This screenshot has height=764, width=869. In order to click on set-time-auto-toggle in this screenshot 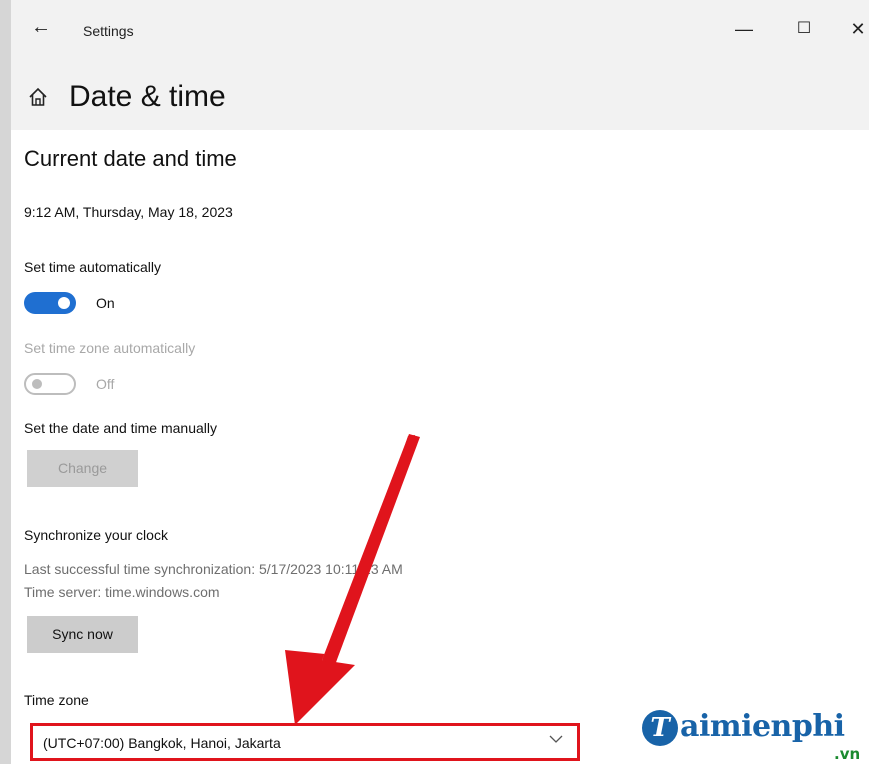, I will do `click(50, 303)`.